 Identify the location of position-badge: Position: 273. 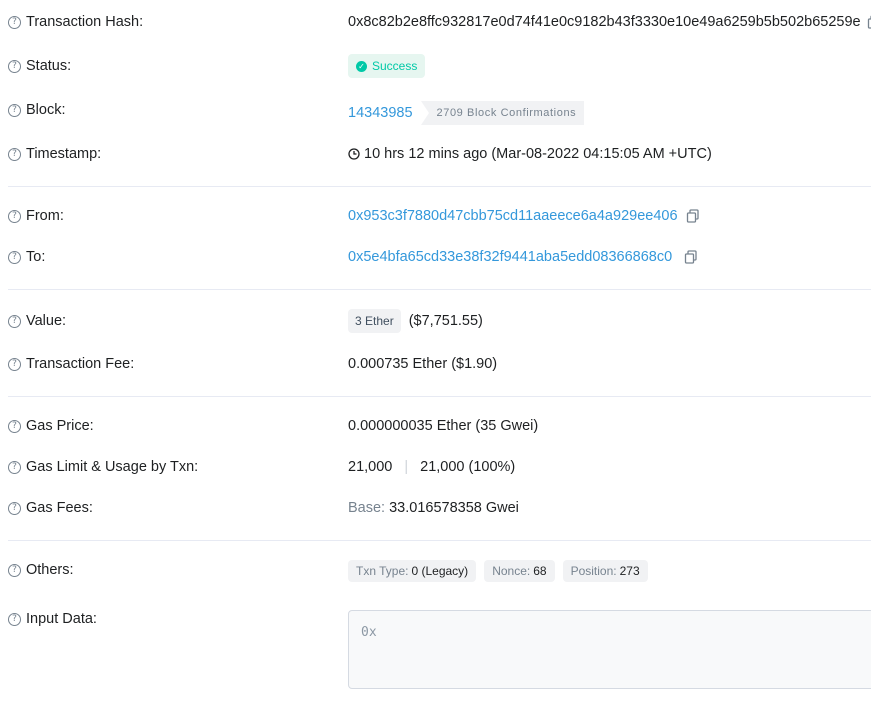
(605, 571).